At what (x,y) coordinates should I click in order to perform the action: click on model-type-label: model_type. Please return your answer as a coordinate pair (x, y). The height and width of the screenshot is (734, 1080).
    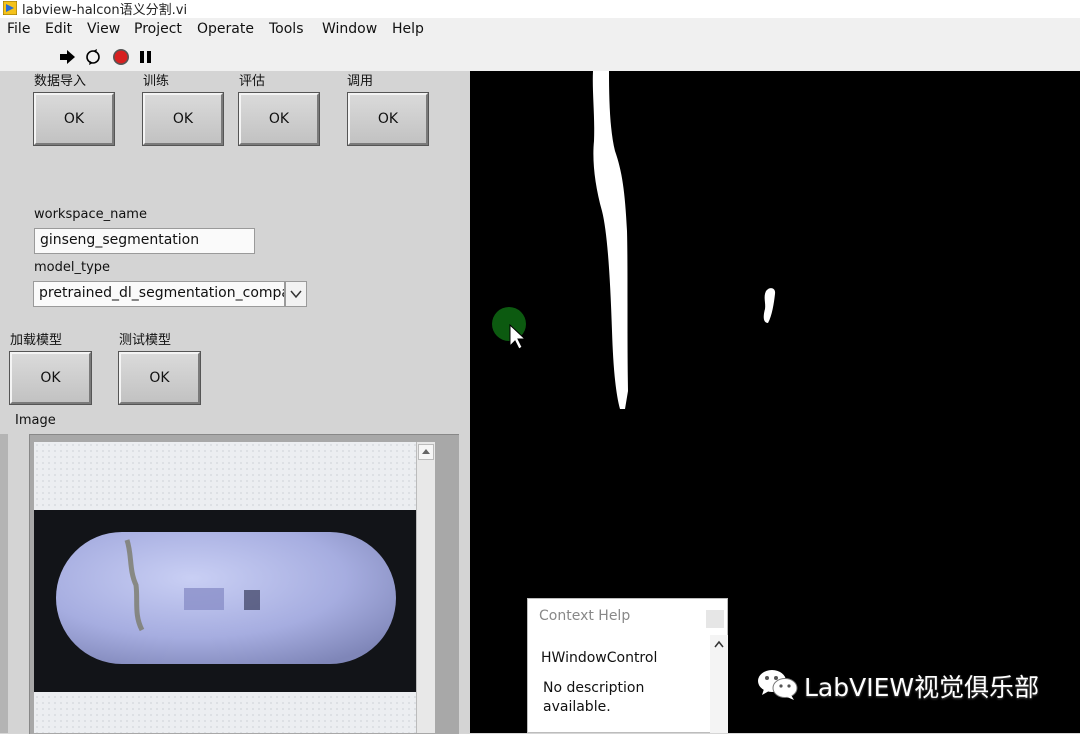
    Looking at the image, I should click on (72, 267).